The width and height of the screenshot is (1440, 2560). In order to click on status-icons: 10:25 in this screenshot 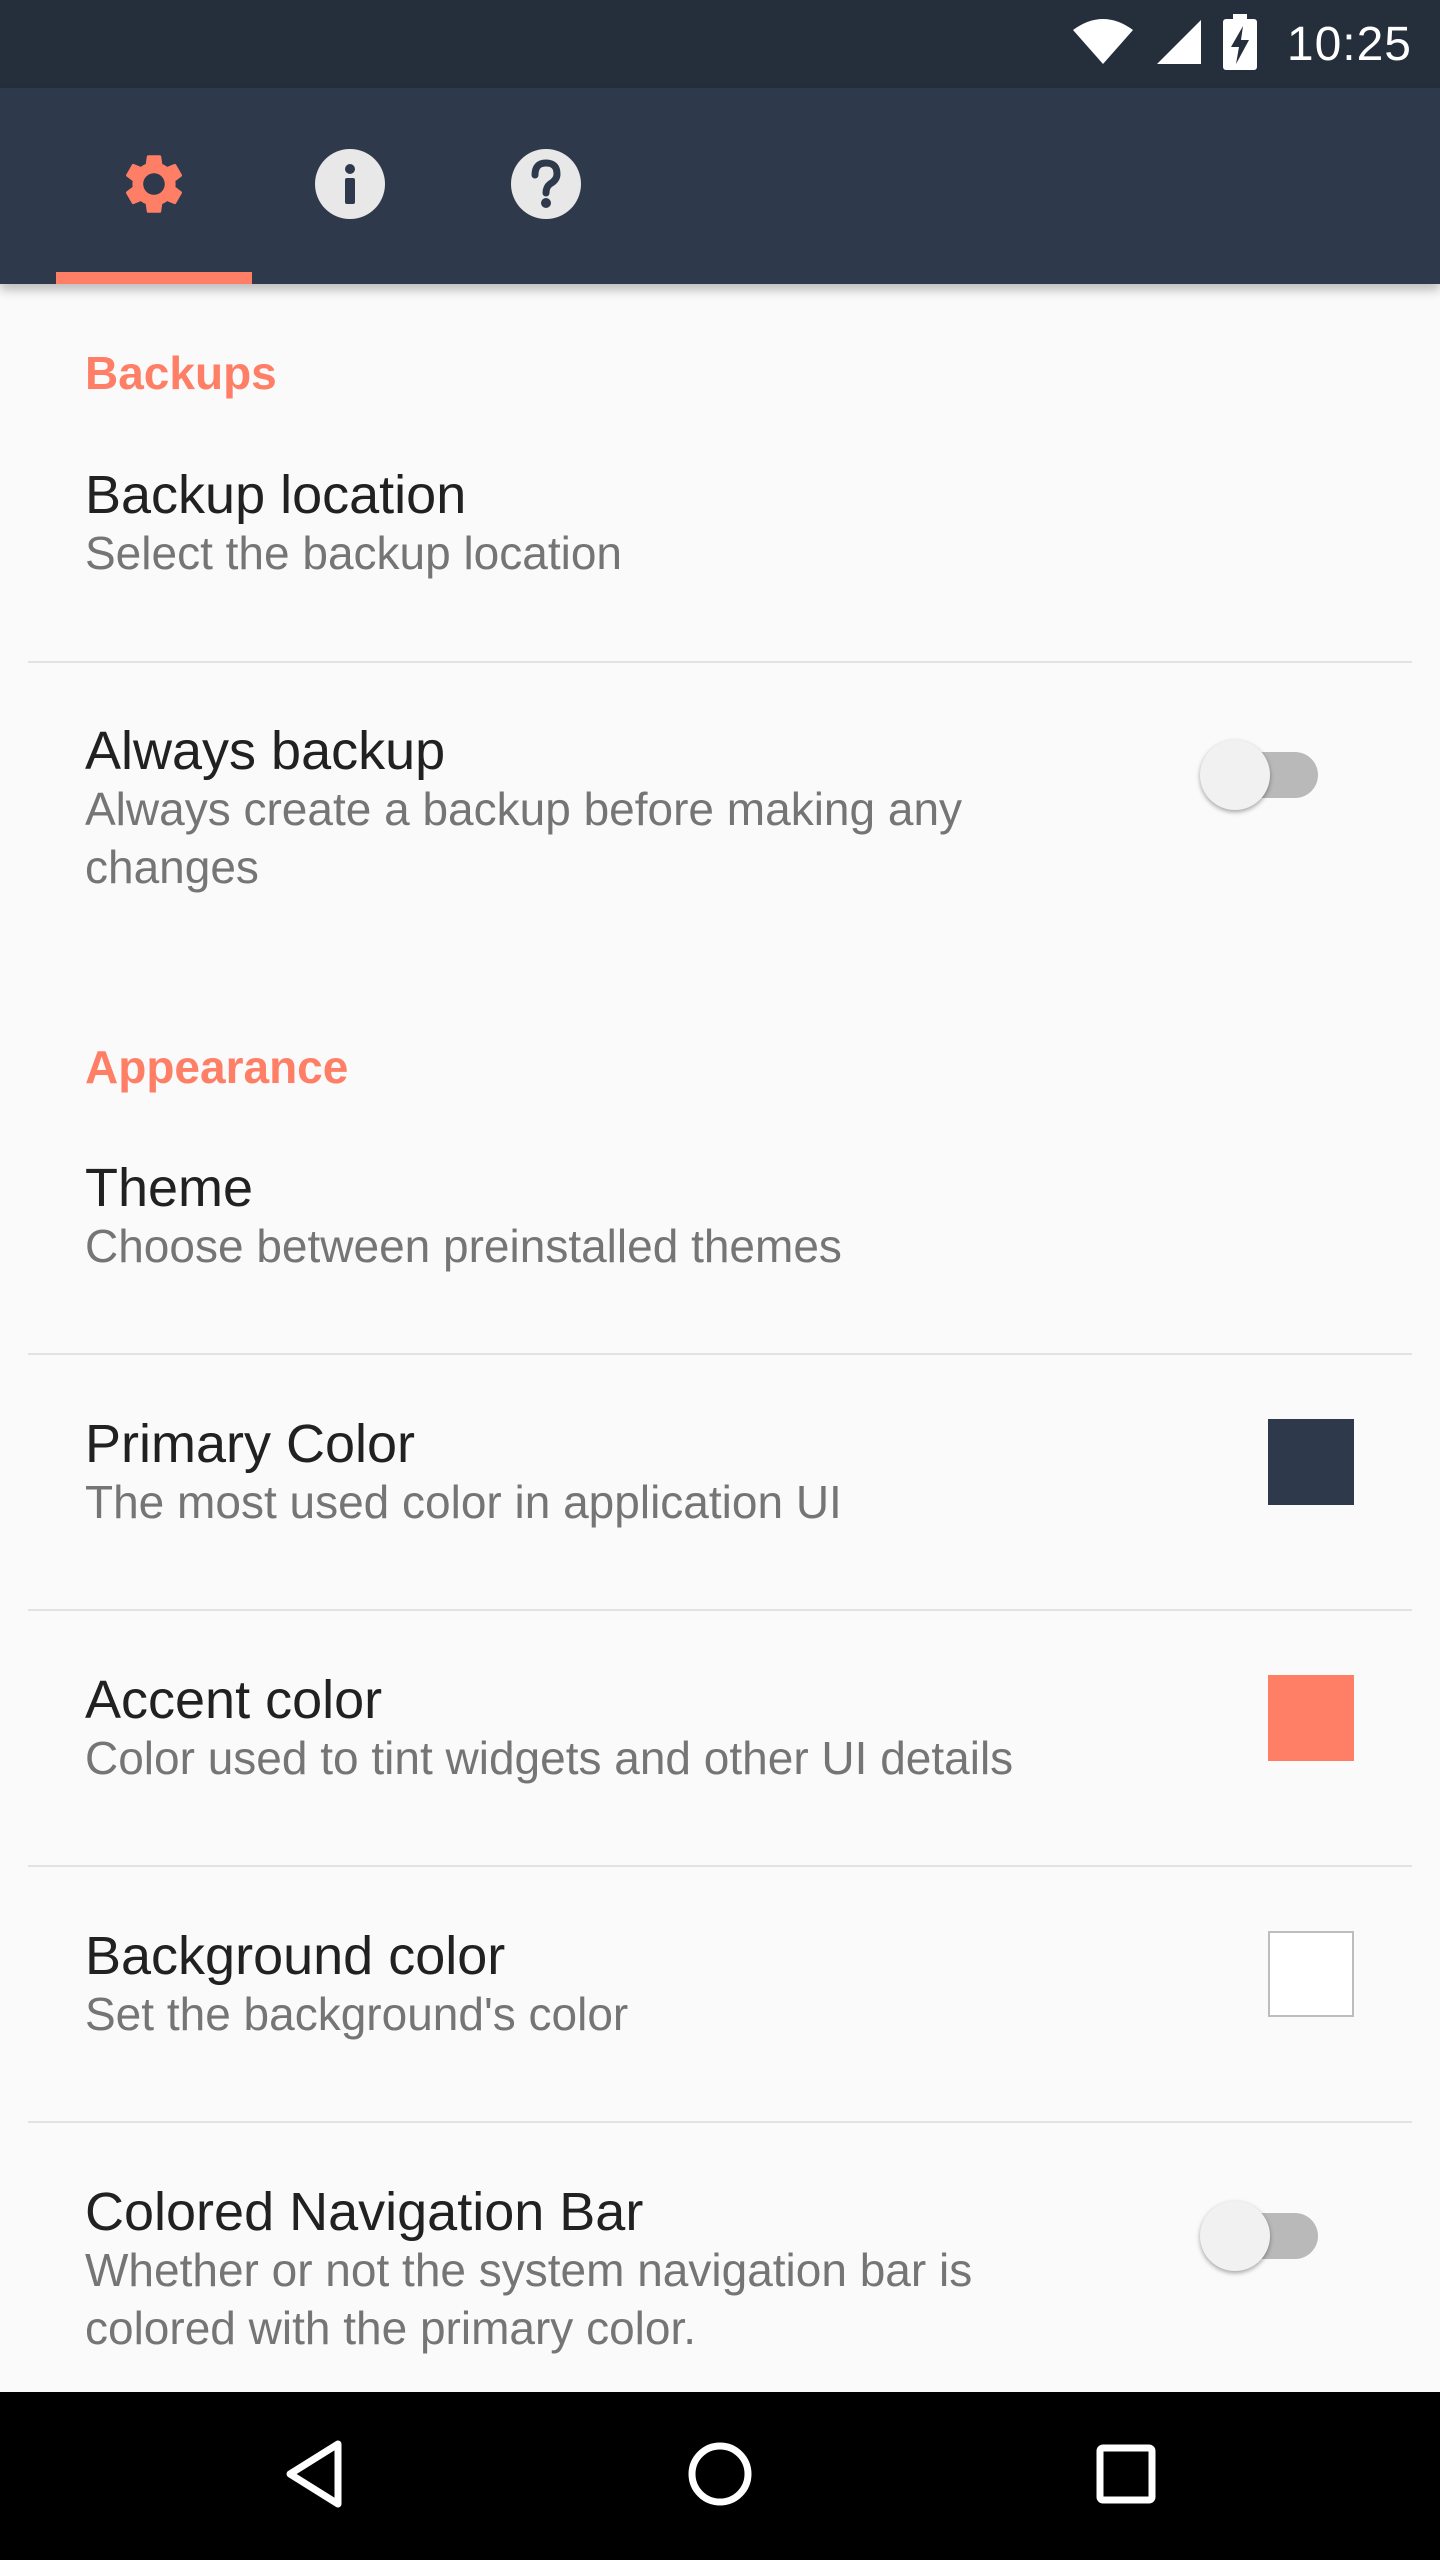, I will do `click(1241, 44)`.